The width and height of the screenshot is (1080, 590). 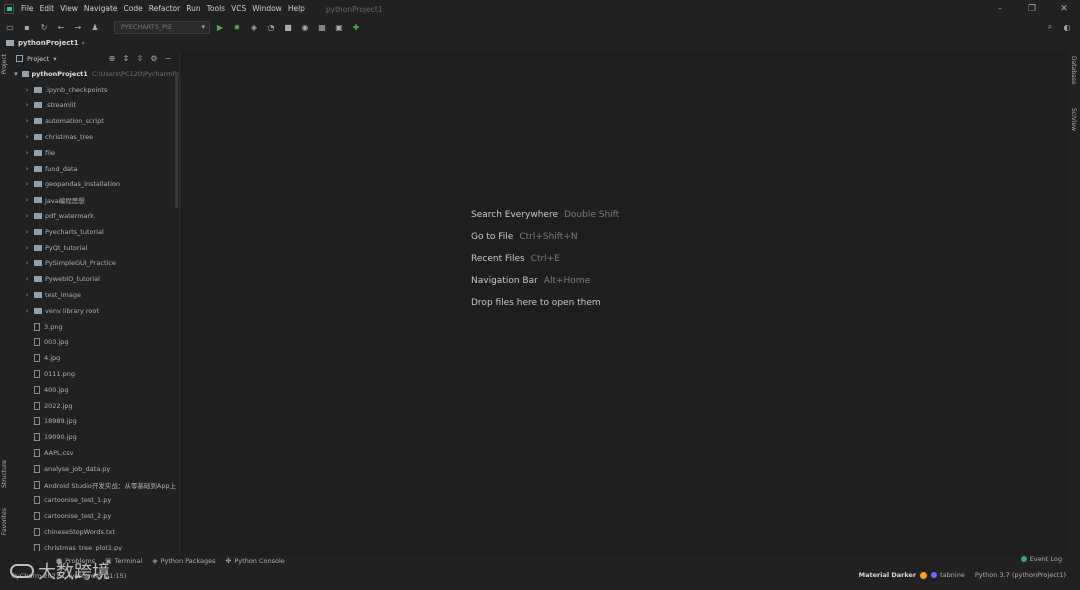 I want to click on run-icon: ▶, so click(x=220, y=27).